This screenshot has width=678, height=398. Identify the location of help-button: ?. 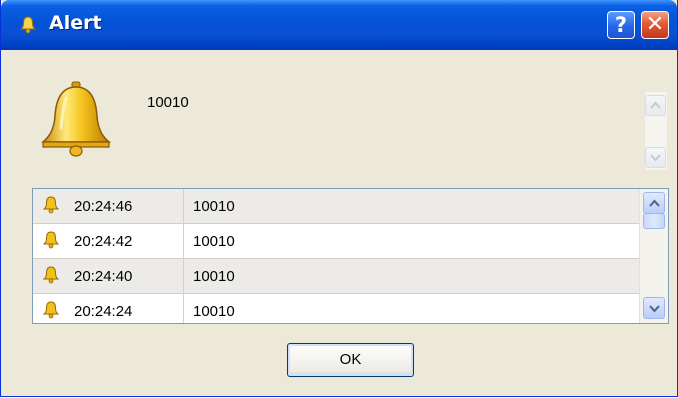
(621, 25).